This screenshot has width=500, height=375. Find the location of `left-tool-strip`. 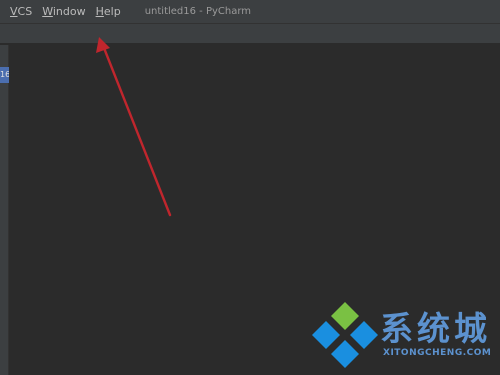

left-tool-strip is located at coordinates (4, 210).